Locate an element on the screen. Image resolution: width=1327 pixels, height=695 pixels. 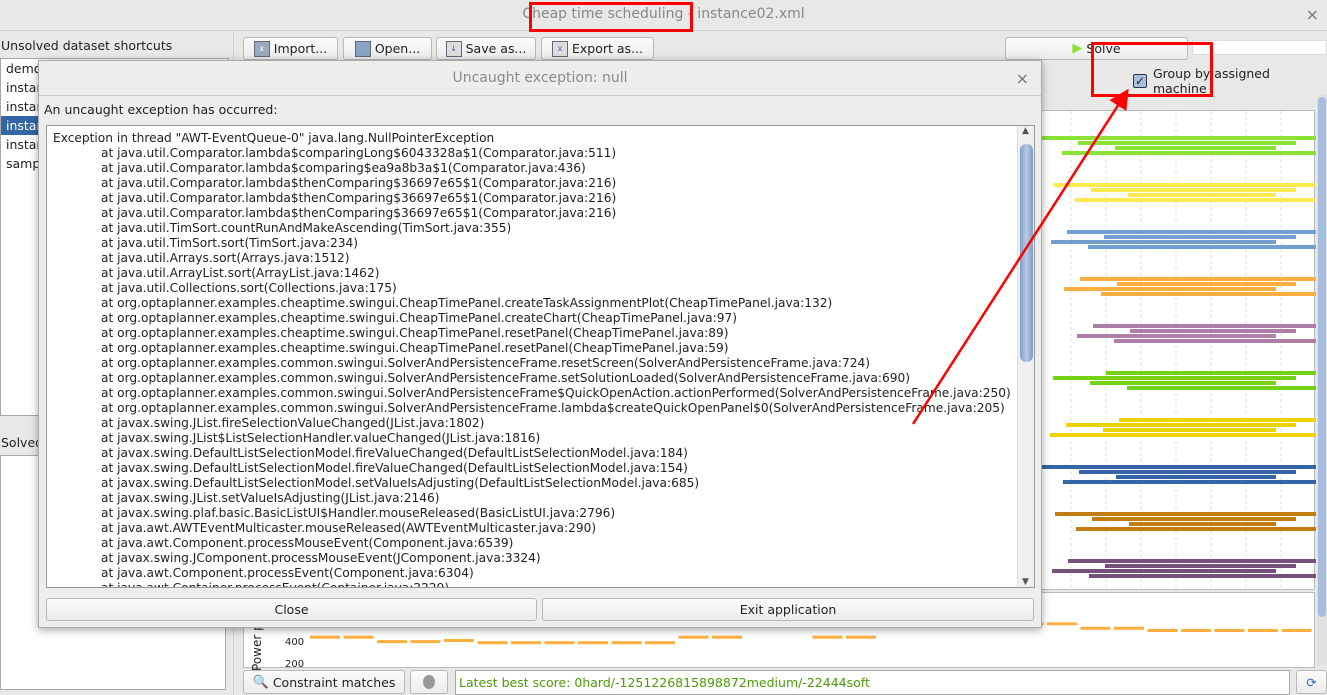
annotation-arrow is located at coordinates (1020, 256).